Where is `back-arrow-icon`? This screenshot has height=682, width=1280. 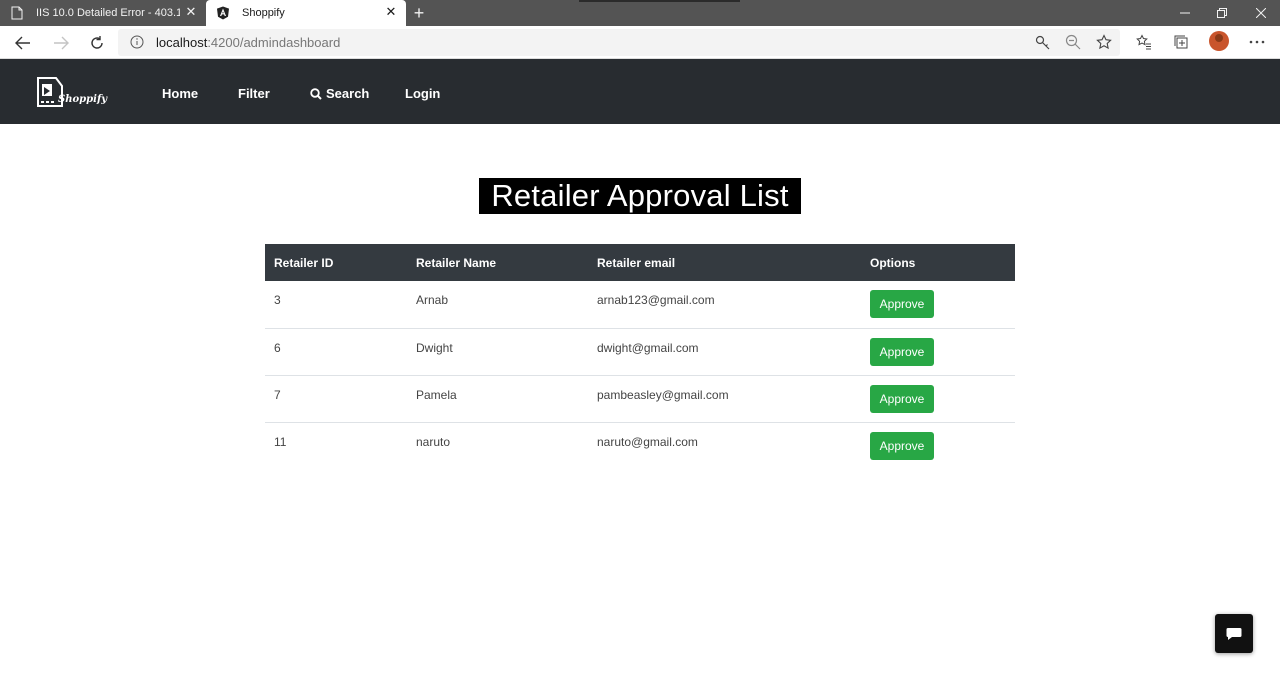
back-arrow-icon is located at coordinates (23, 43).